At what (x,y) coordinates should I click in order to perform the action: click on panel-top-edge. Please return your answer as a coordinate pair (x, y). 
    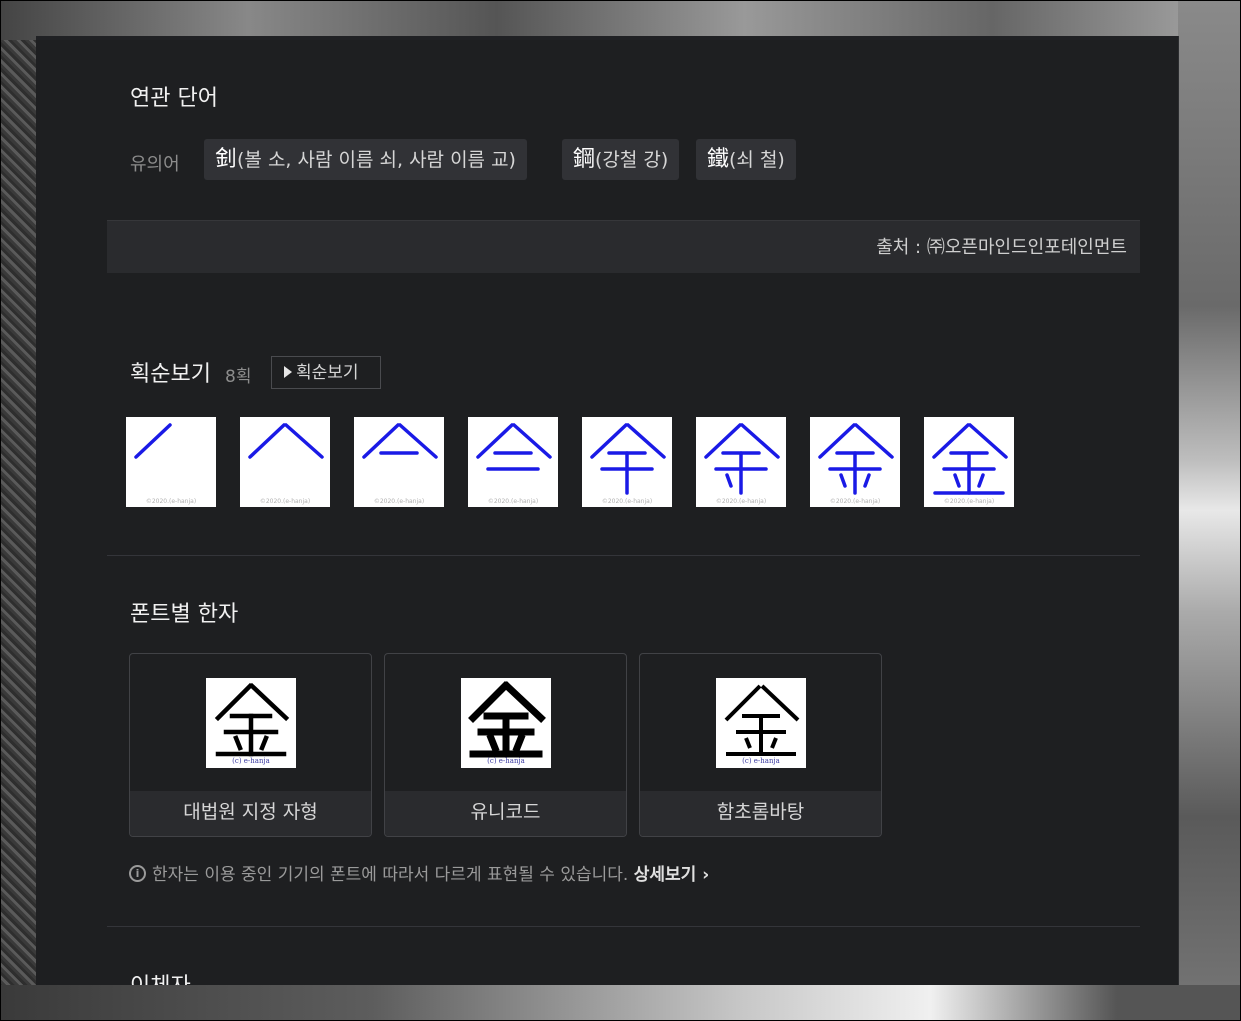
    Looking at the image, I should click on (607, 38).